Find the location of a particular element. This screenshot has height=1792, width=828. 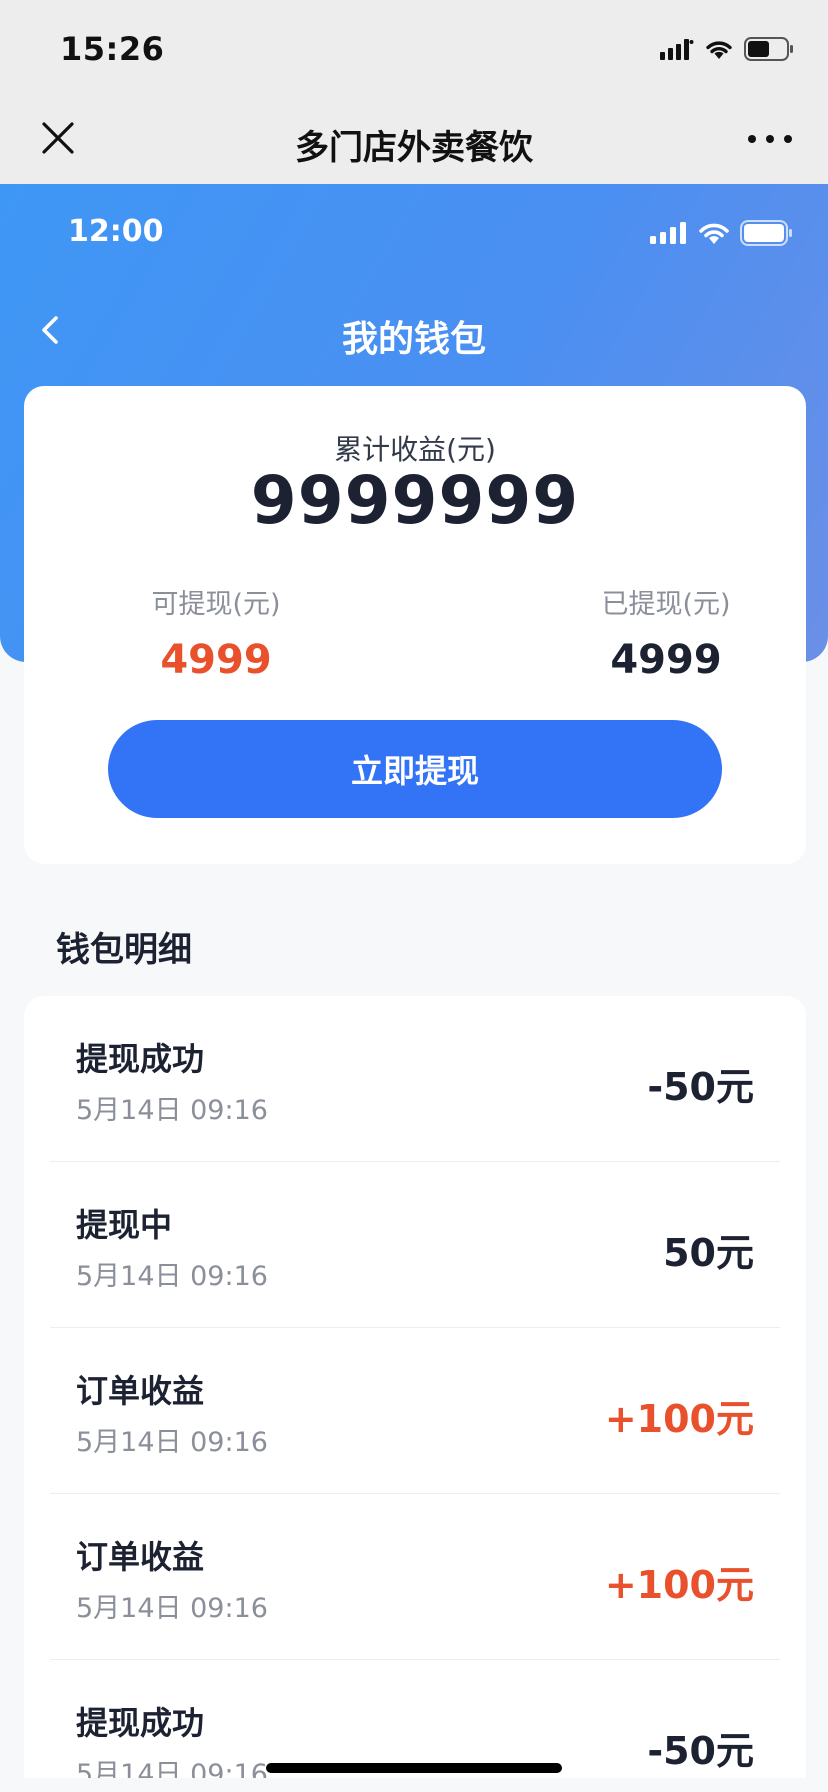

outer-status-bar: 15:26 is located at coordinates (414, 48).